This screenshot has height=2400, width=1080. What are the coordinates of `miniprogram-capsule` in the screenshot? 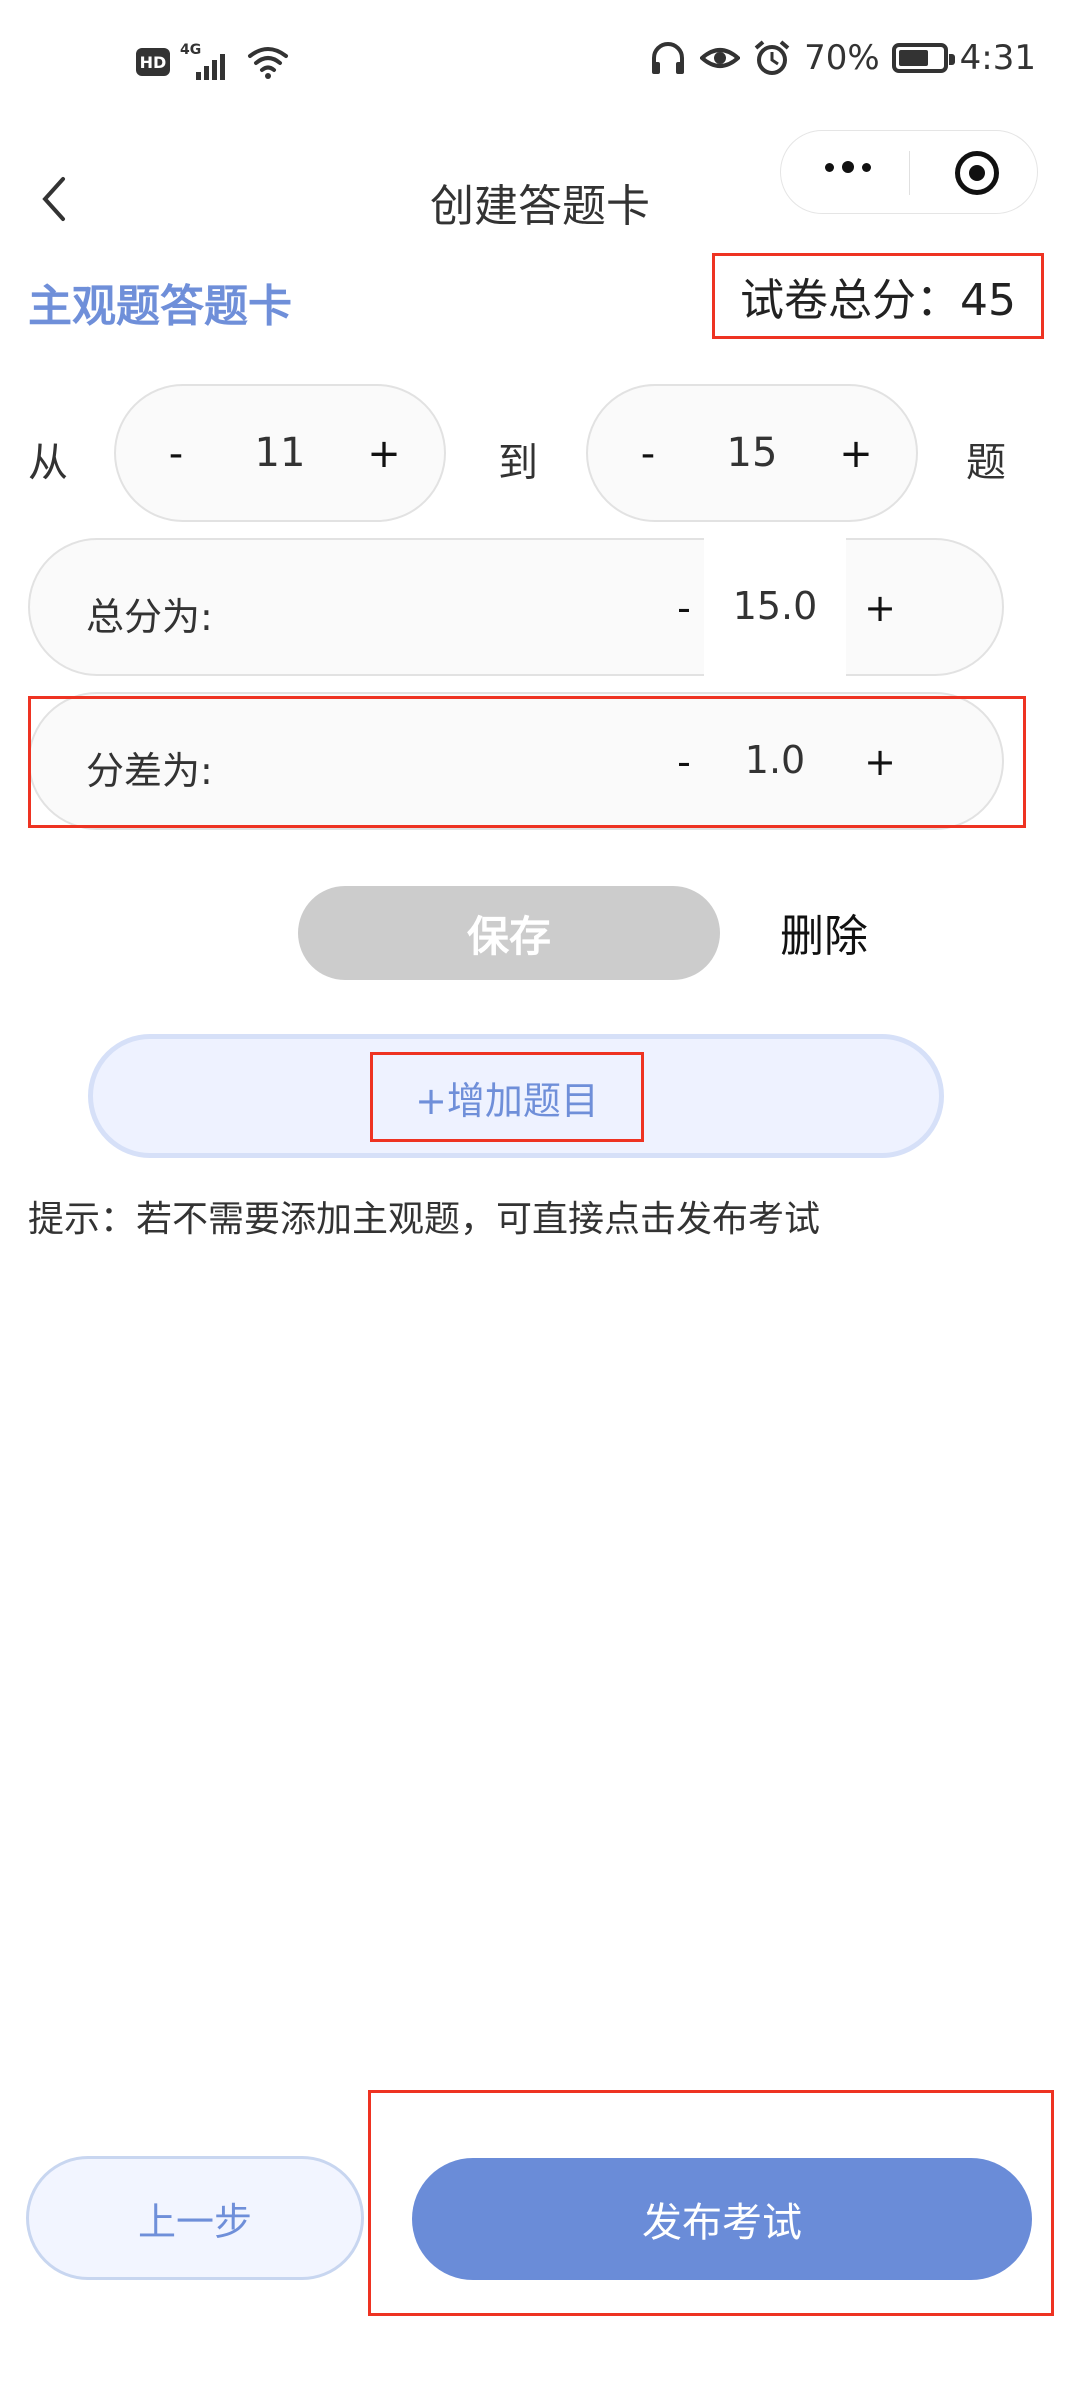 It's located at (909, 172).